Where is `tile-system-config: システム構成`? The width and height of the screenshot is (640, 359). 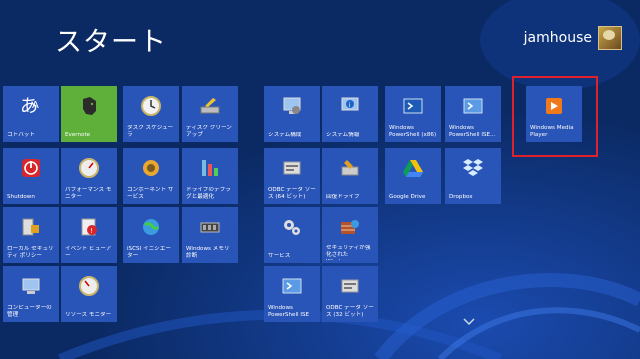 tile-system-config: システム構成 is located at coordinates (292, 114).